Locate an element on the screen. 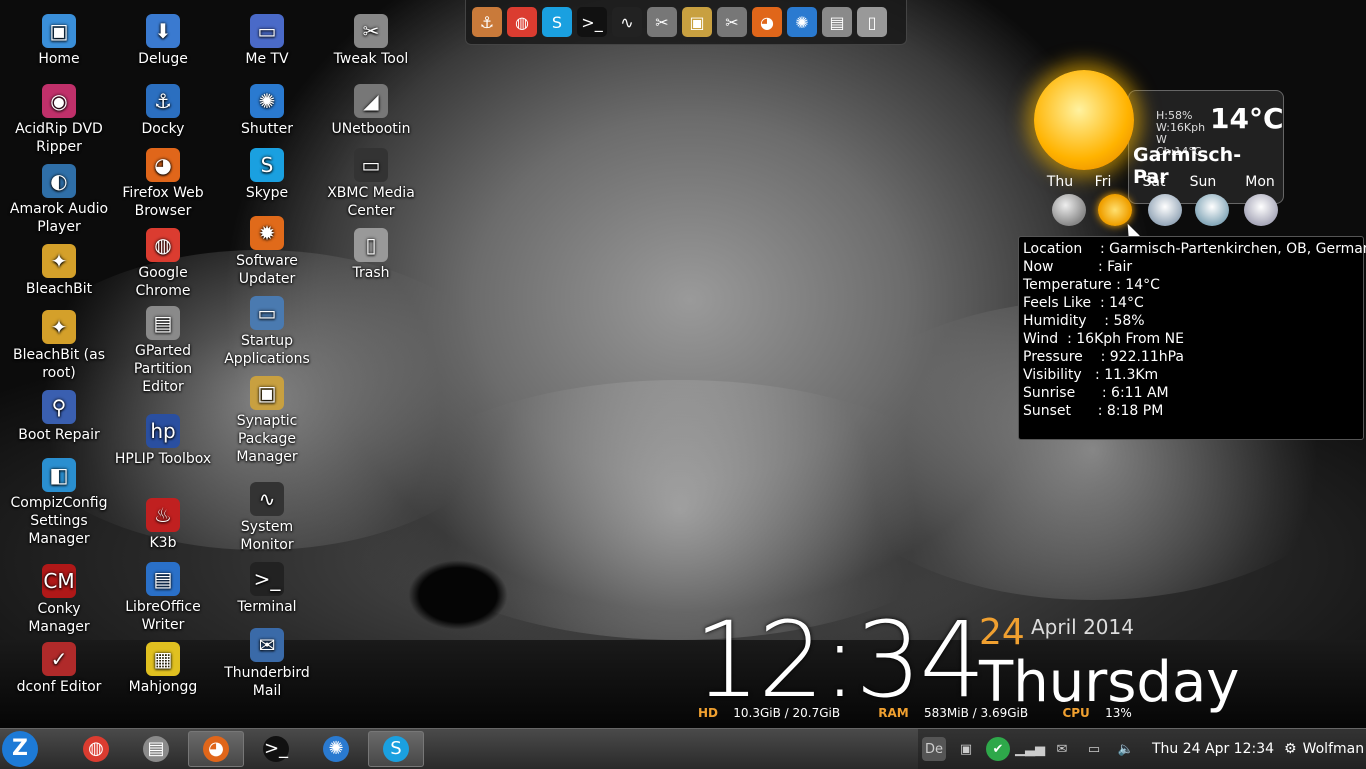  skype-icon: S is located at coordinates (267, 165).